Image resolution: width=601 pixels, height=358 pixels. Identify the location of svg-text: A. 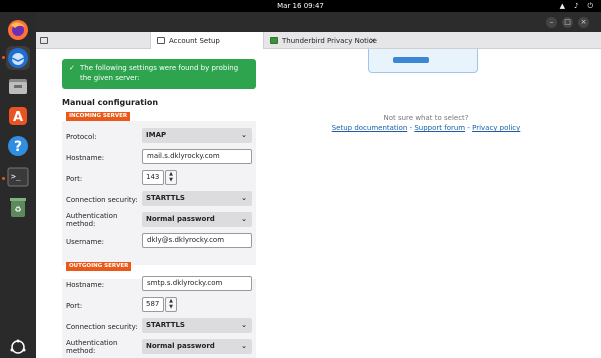
(18, 117).